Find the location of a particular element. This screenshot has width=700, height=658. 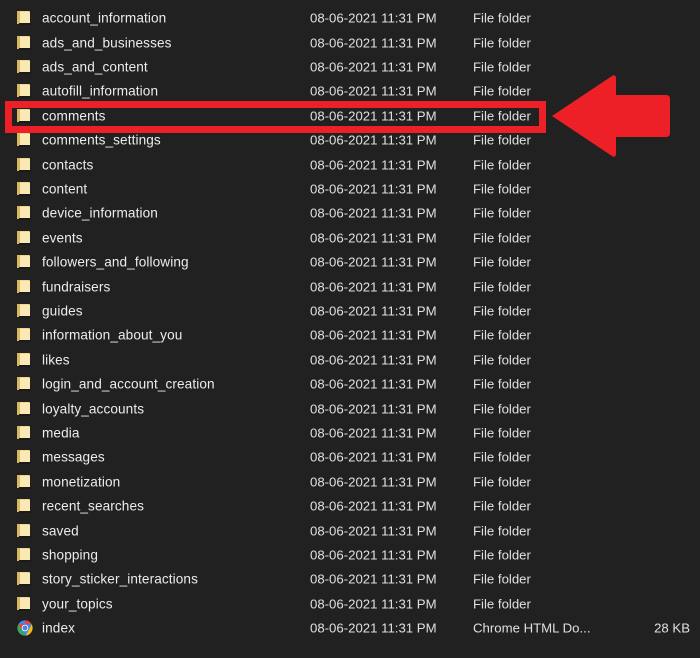

table-row: events 08-06-2021 11:31 PM File folder is located at coordinates (350, 238).